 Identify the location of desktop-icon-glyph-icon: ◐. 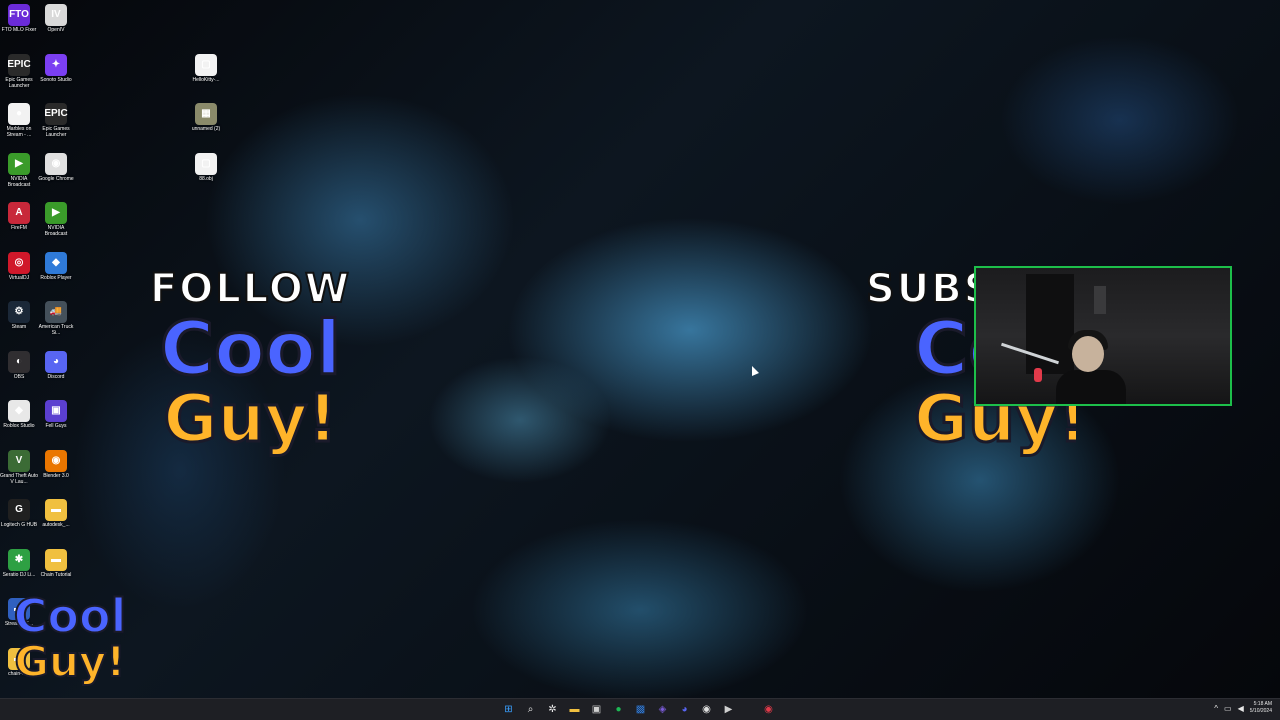
(19, 361).